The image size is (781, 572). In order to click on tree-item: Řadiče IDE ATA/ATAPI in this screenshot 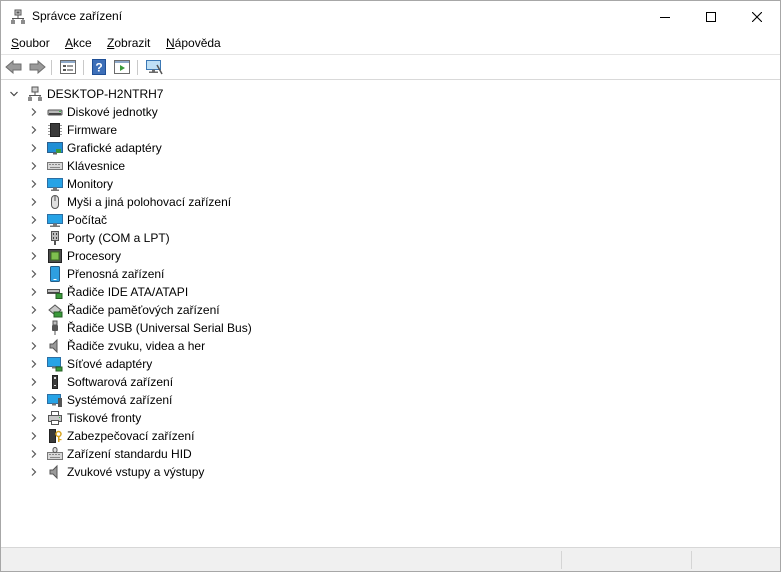, I will do `click(108, 292)`.